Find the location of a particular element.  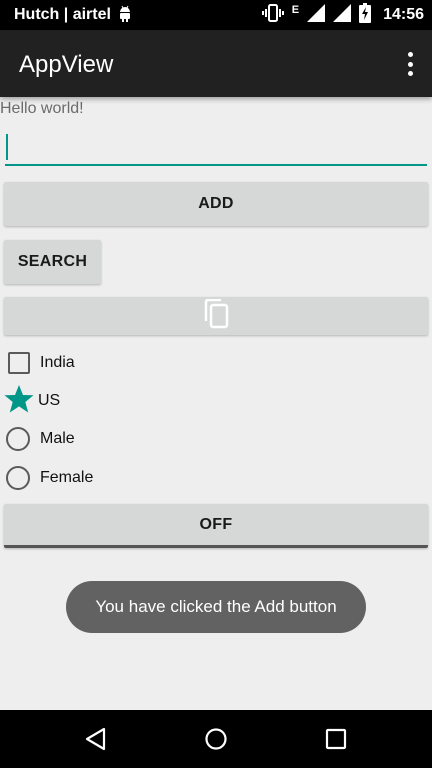

app-title: AppView is located at coordinates (66, 64).